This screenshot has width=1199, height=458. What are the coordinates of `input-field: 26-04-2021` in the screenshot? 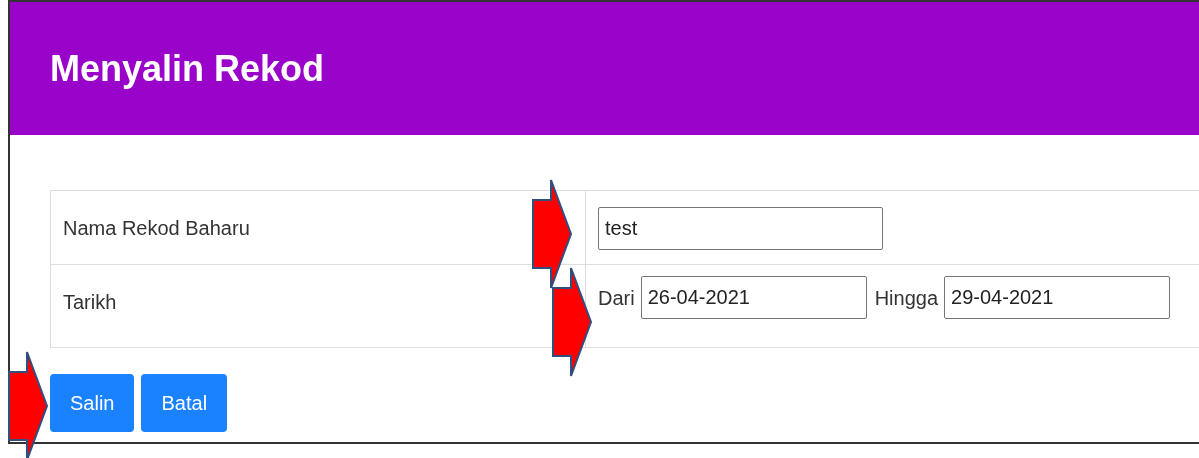 It's located at (753, 297).